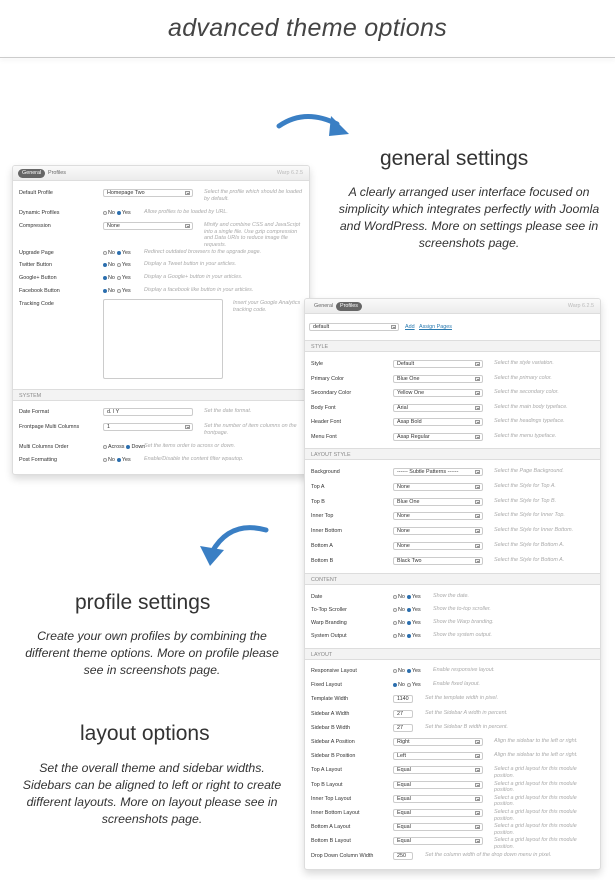 This screenshot has width=615, height=880. What do you see at coordinates (438, 393) in the screenshot?
I see `select-dropdown: Yellow One` at bounding box center [438, 393].